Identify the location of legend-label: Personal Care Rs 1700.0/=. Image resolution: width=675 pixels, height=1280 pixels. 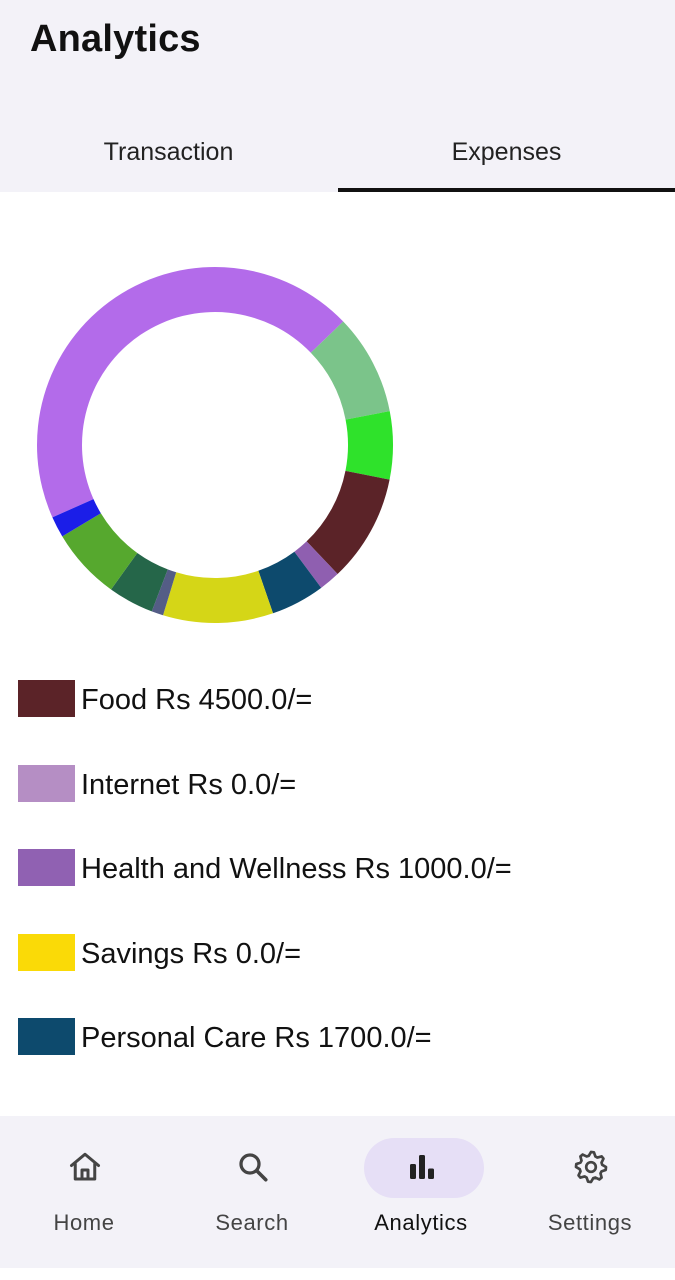
(256, 1038).